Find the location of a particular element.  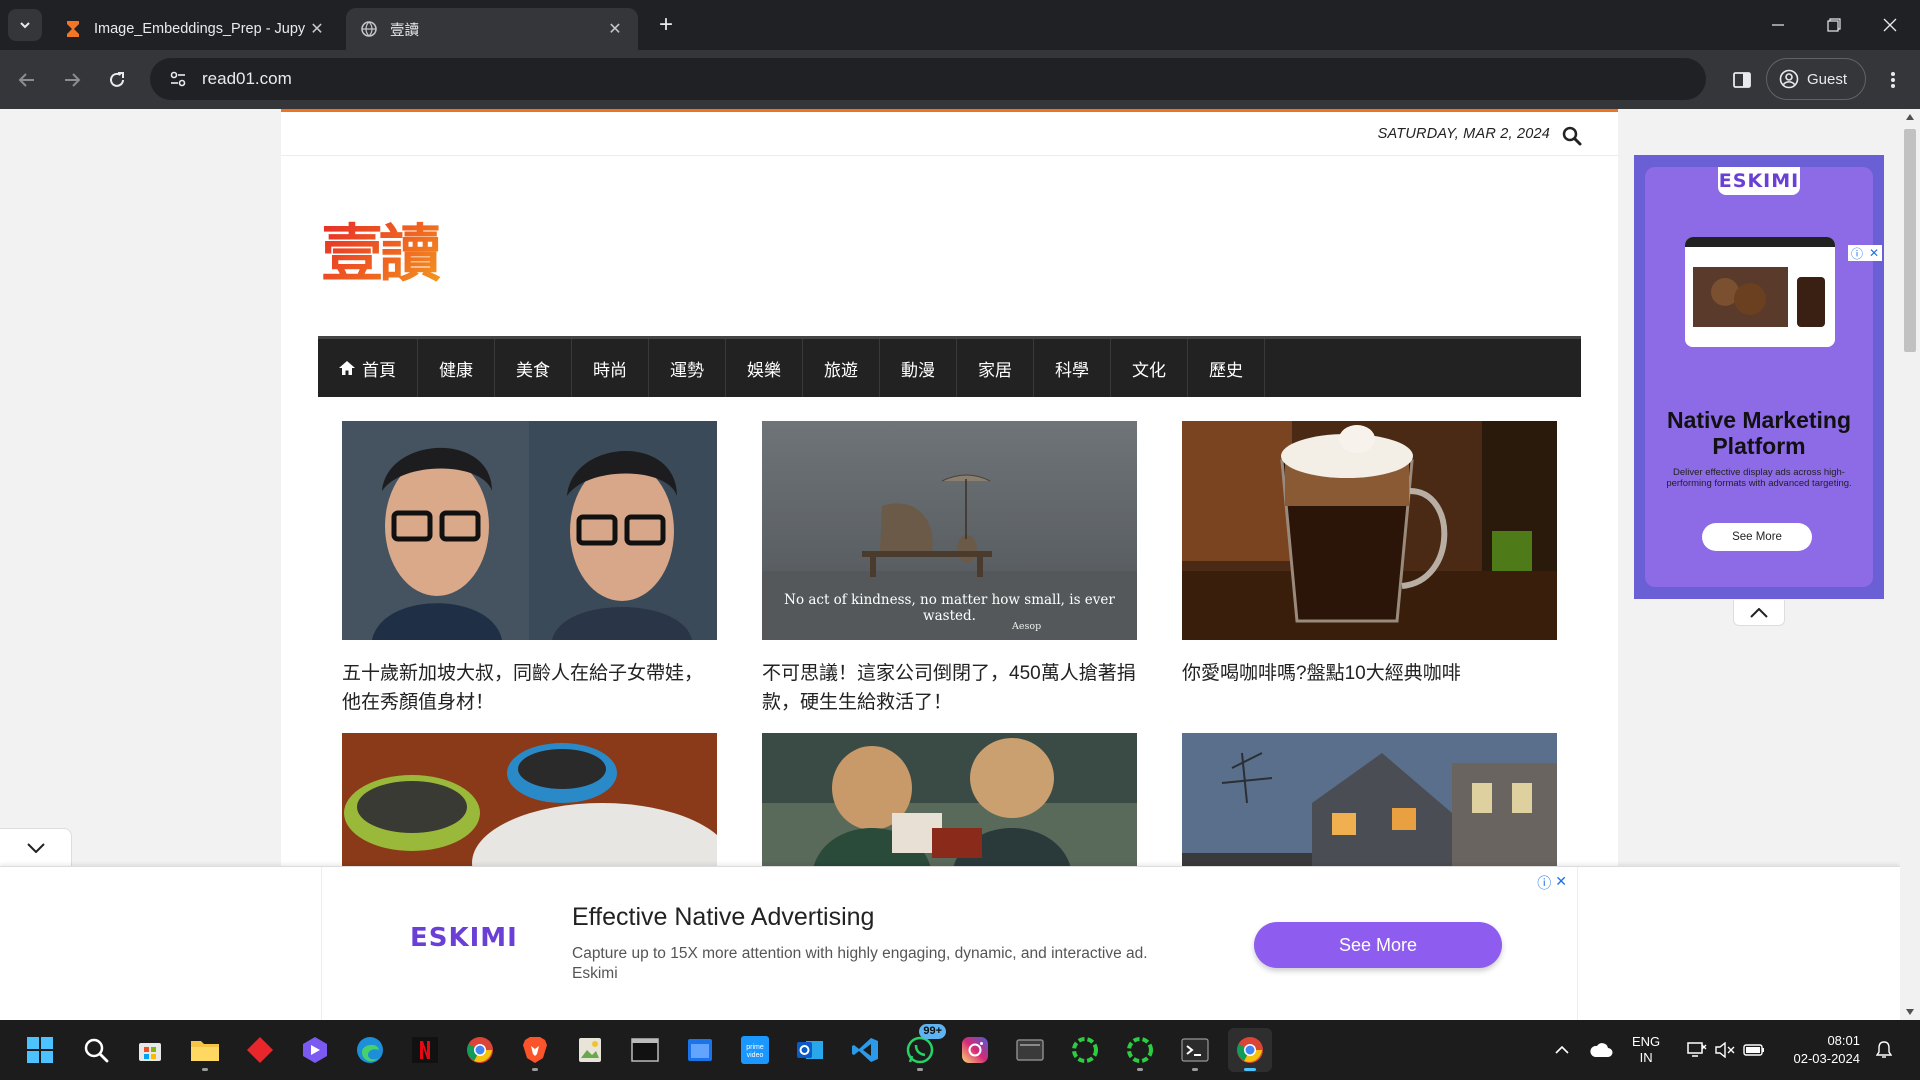

article-title: 你愛喝咖啡嗎?盤點10大經典咖啡 is located at coordinates (1369, 673).